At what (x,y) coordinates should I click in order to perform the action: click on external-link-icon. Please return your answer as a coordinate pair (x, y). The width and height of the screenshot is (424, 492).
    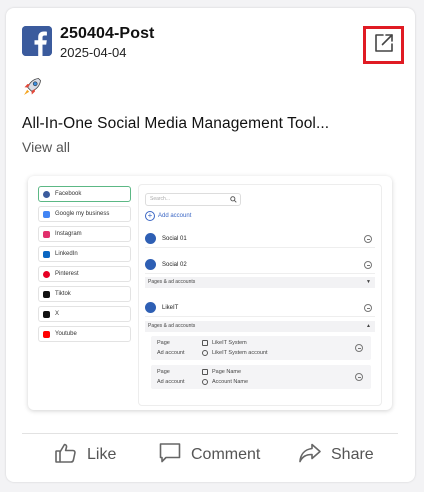
    Looking at the image, I should click on (384, 45).